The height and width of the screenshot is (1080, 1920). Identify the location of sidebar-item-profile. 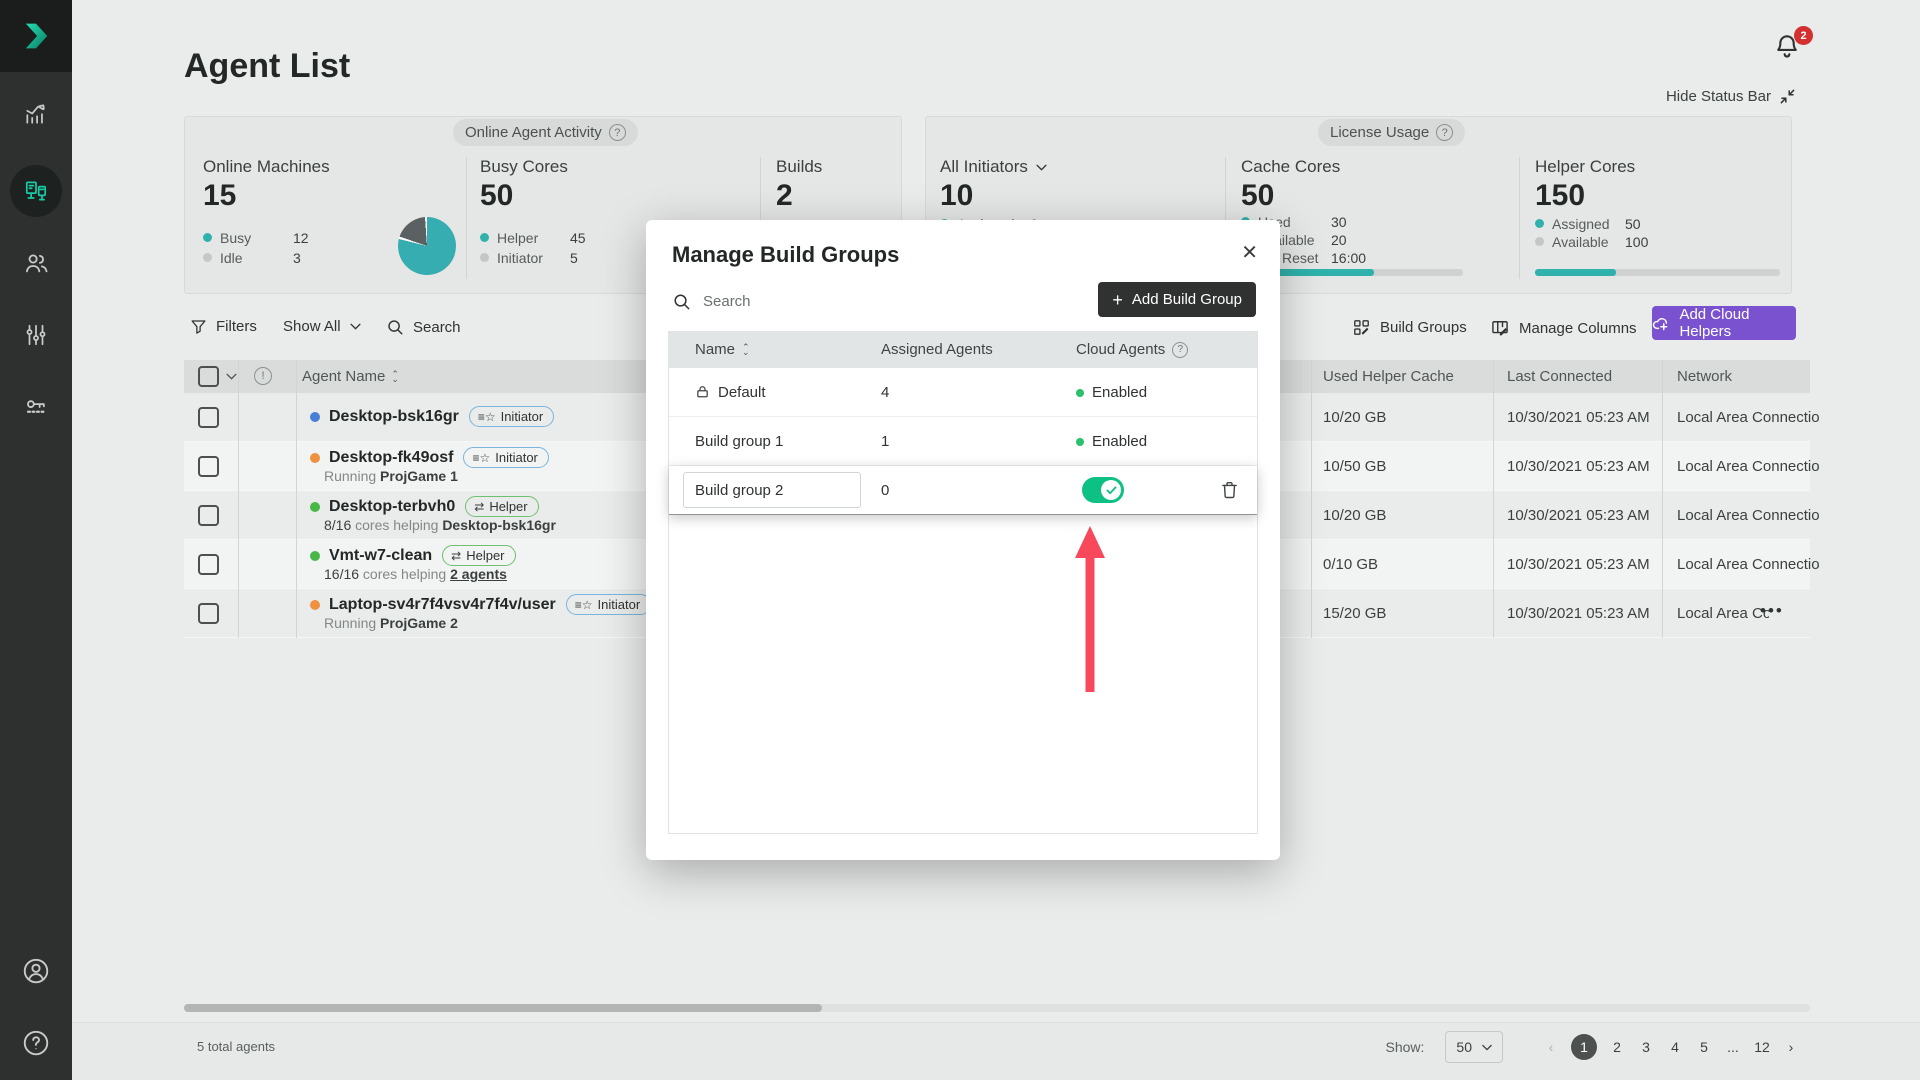
(36, 971).